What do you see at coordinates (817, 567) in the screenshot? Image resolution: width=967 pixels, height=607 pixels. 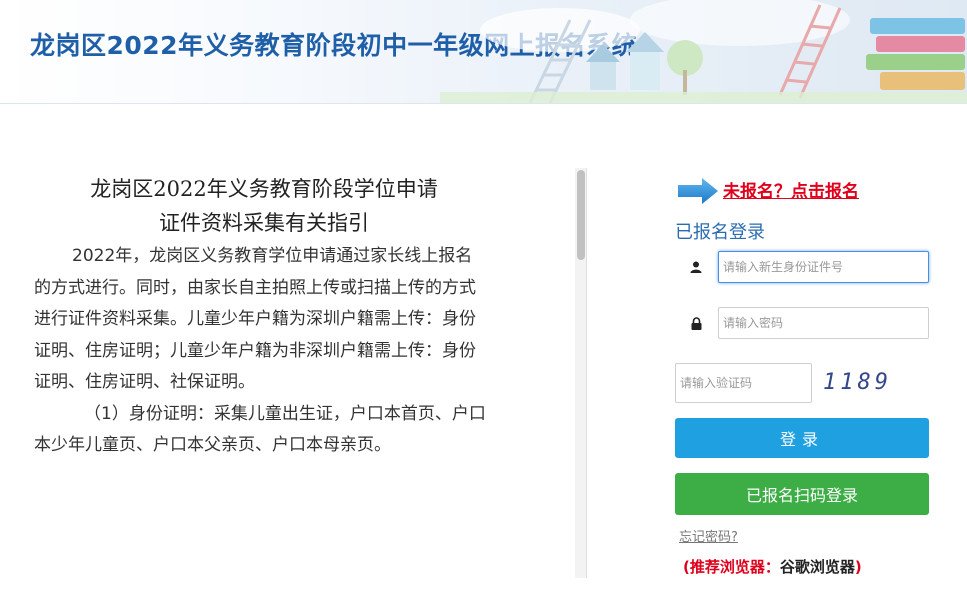 I see `browser-tip-name: 谷歌浏览器` at bounding box center [817, 567].